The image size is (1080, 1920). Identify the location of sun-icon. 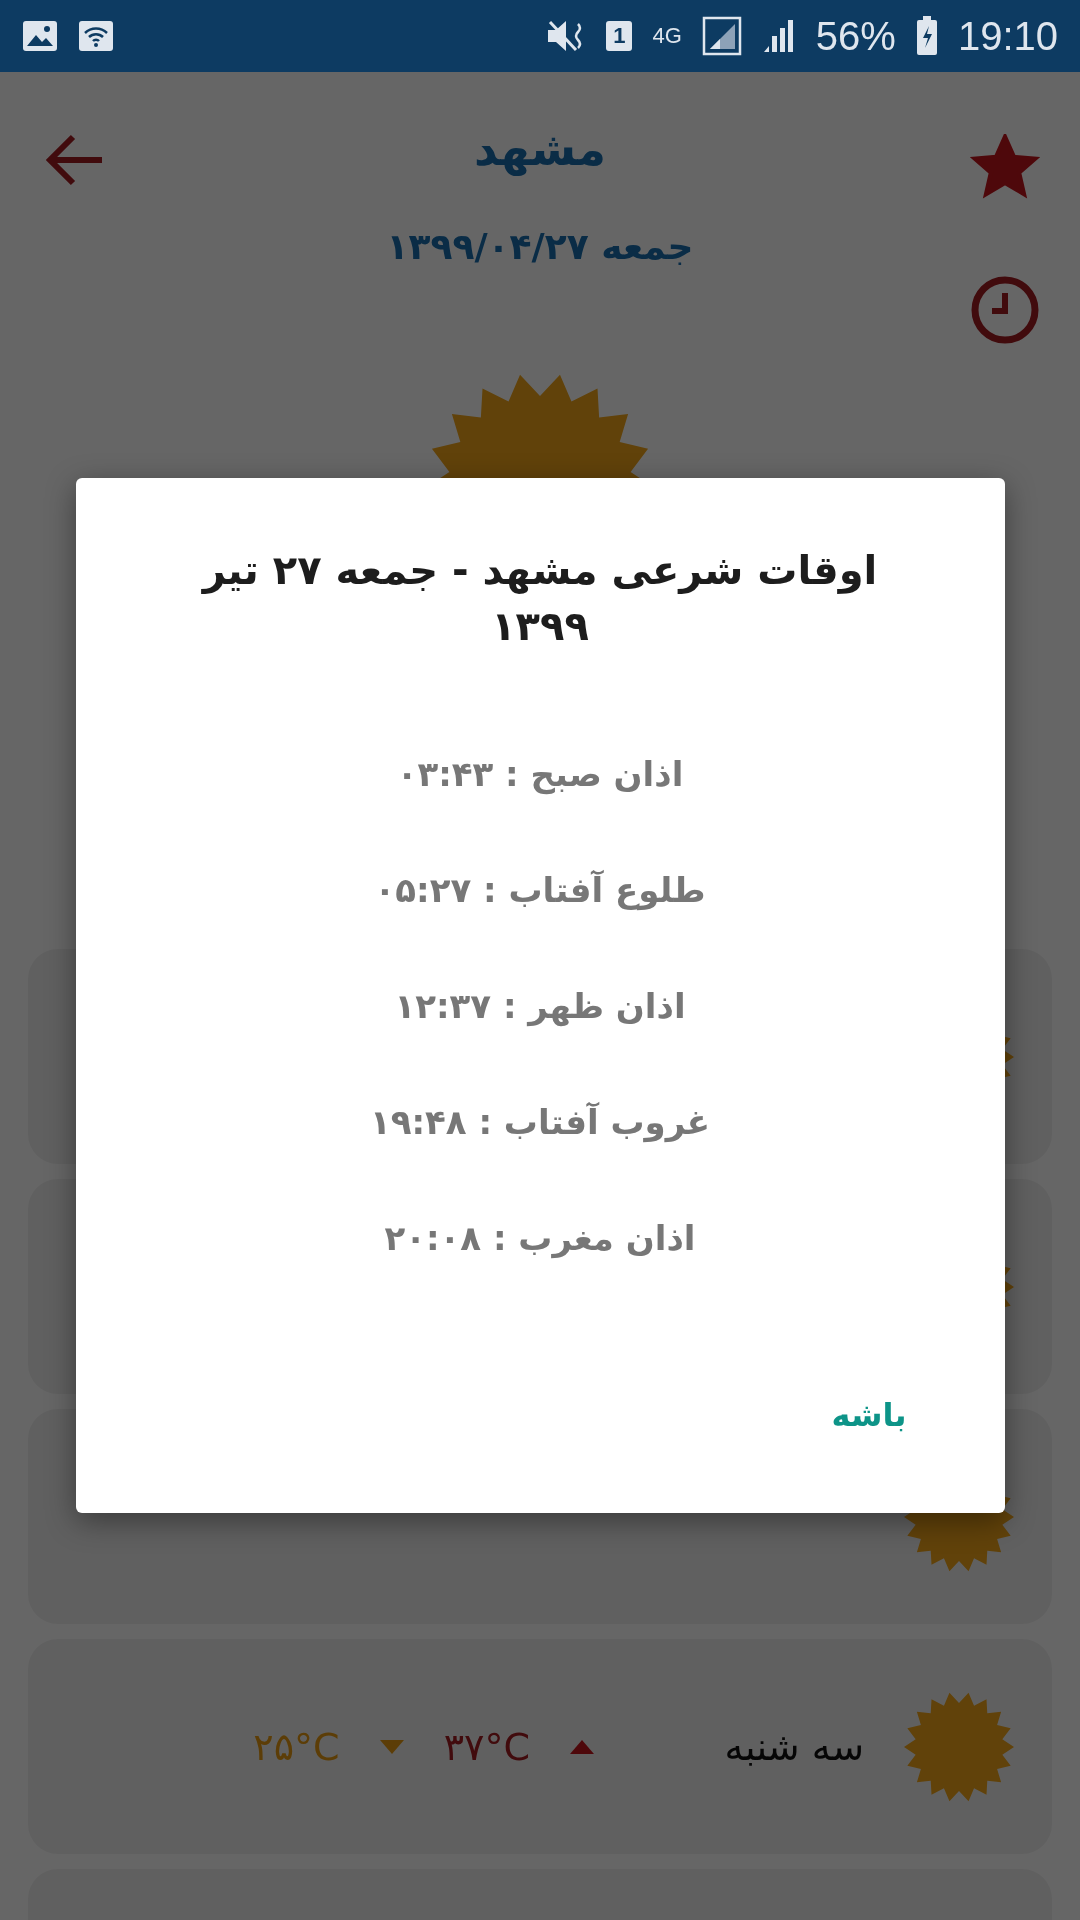
(959, 1746).